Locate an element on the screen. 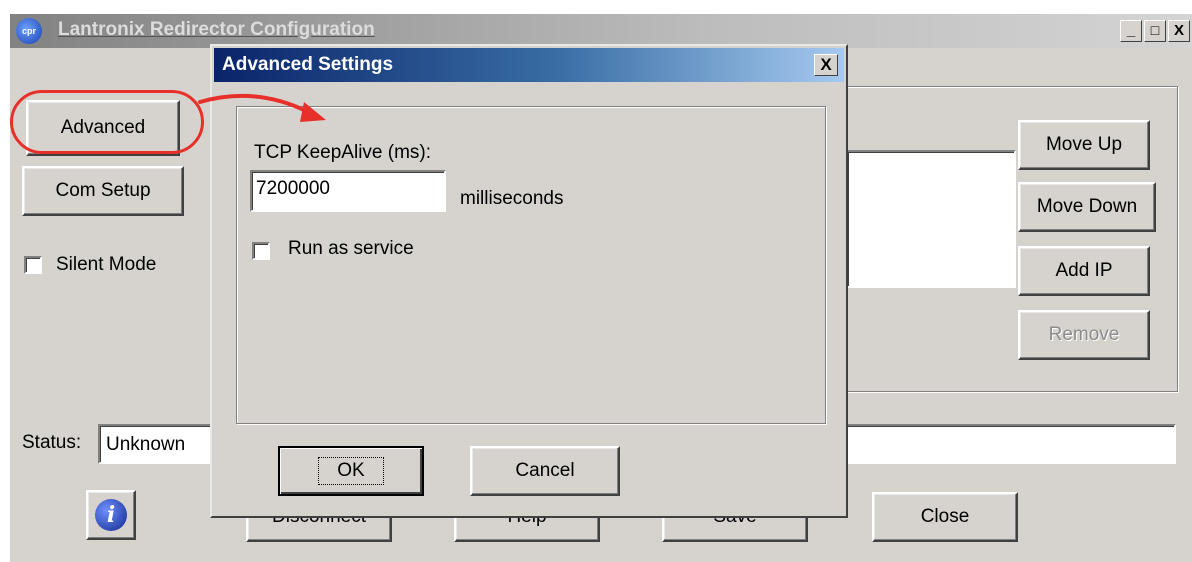 This screenshot has height=562, width=1192. cancel-button: Cancel is located at coordinates (545, 471).